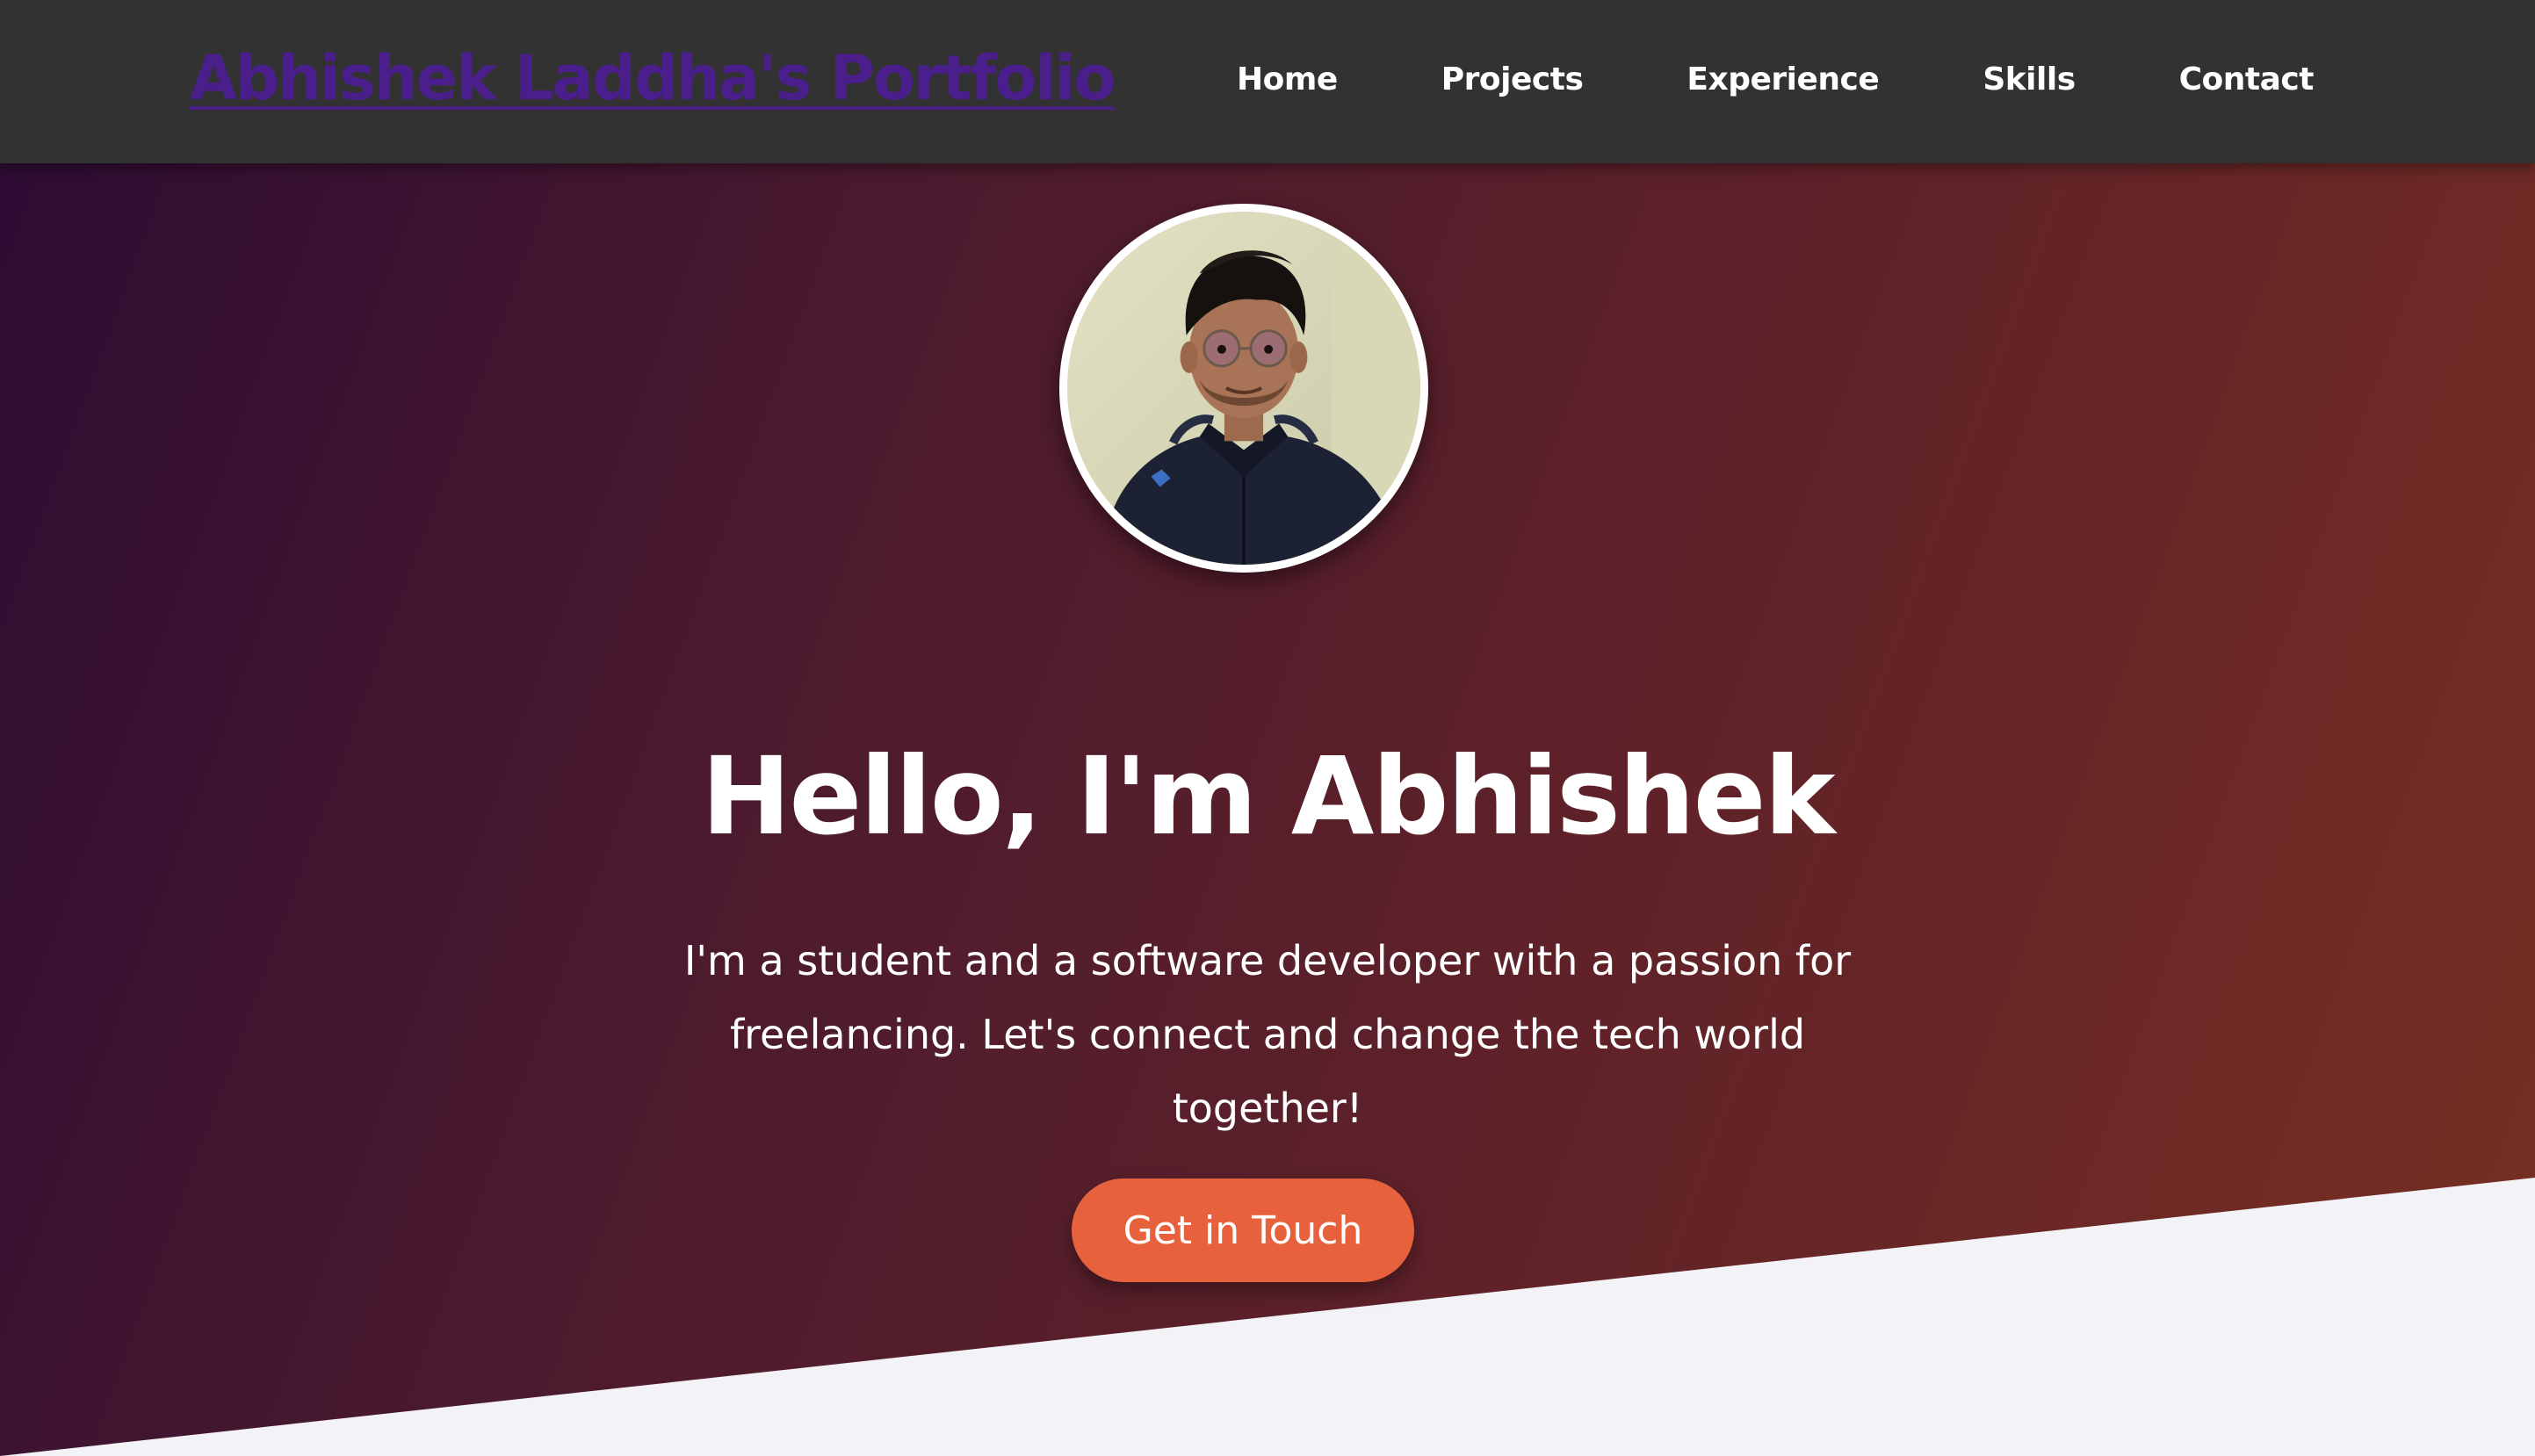  What do you see at coordinates (2247, 79) in the screenshot?
I see `nav-link-contact: Contact` at bounding box center [2247, 79].